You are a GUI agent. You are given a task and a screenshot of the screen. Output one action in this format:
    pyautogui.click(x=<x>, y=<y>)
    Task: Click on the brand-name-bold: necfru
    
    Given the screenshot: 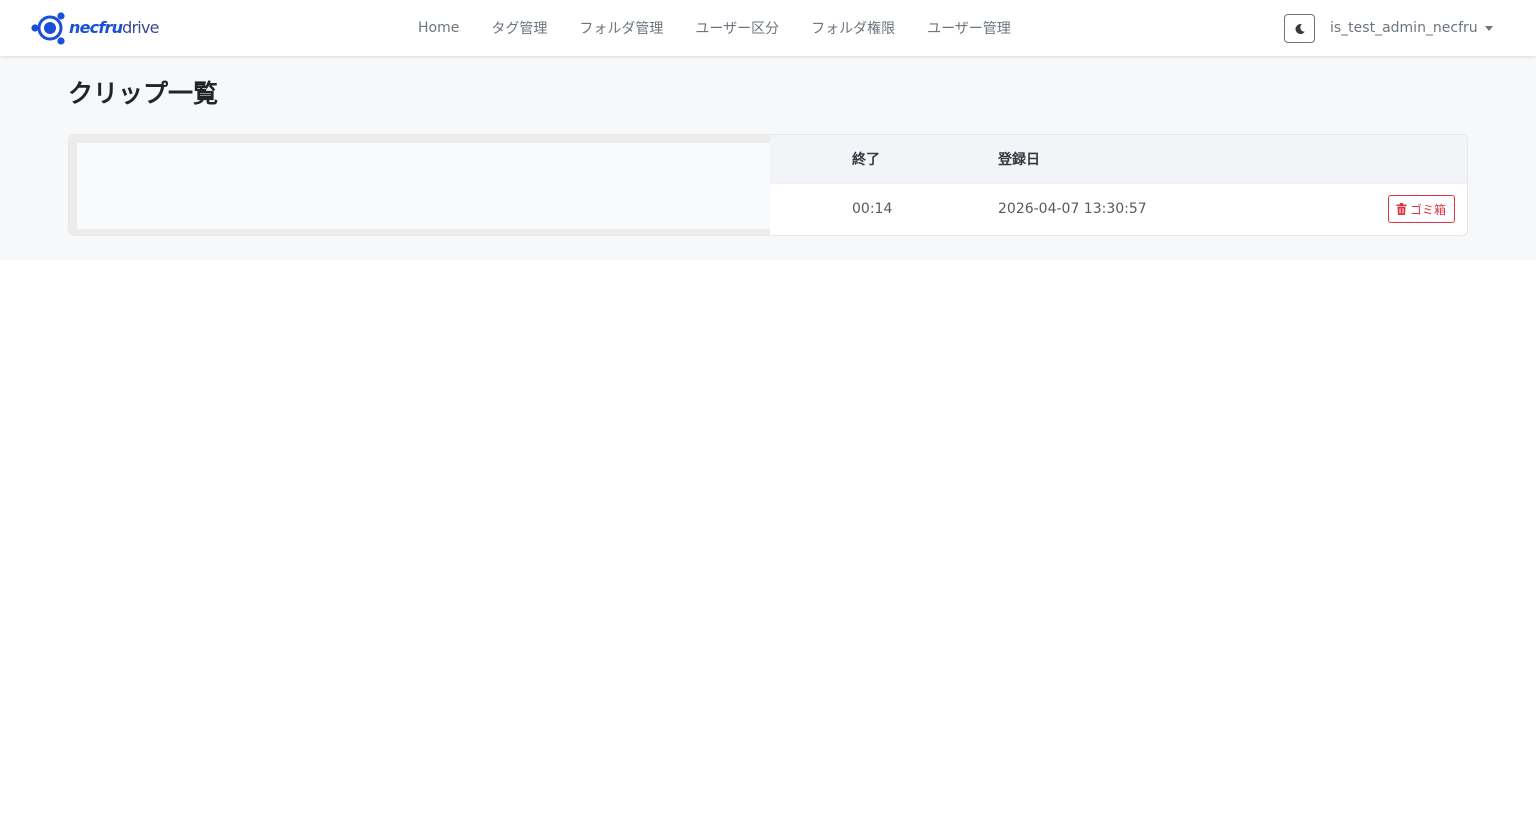 What is the action you would take?
    pyautogui.click(x=96, y=27)
    